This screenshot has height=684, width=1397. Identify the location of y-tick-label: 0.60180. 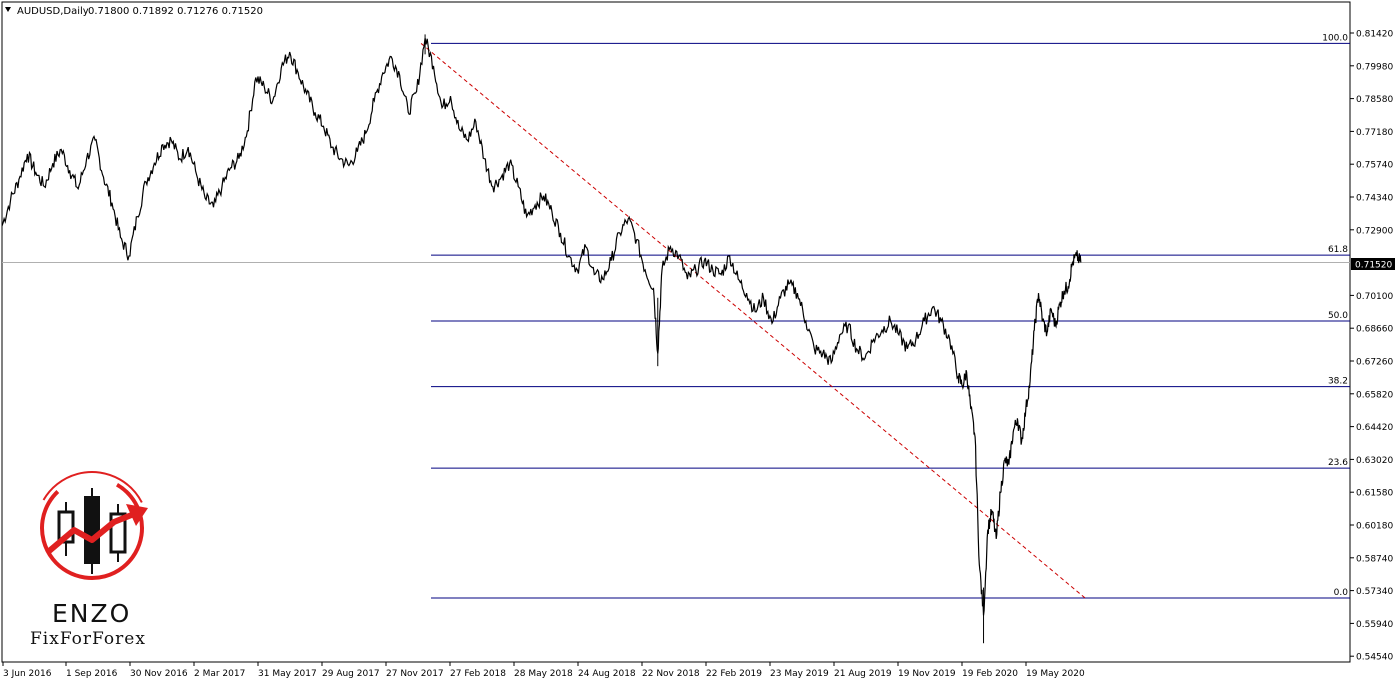
(1374, 527).